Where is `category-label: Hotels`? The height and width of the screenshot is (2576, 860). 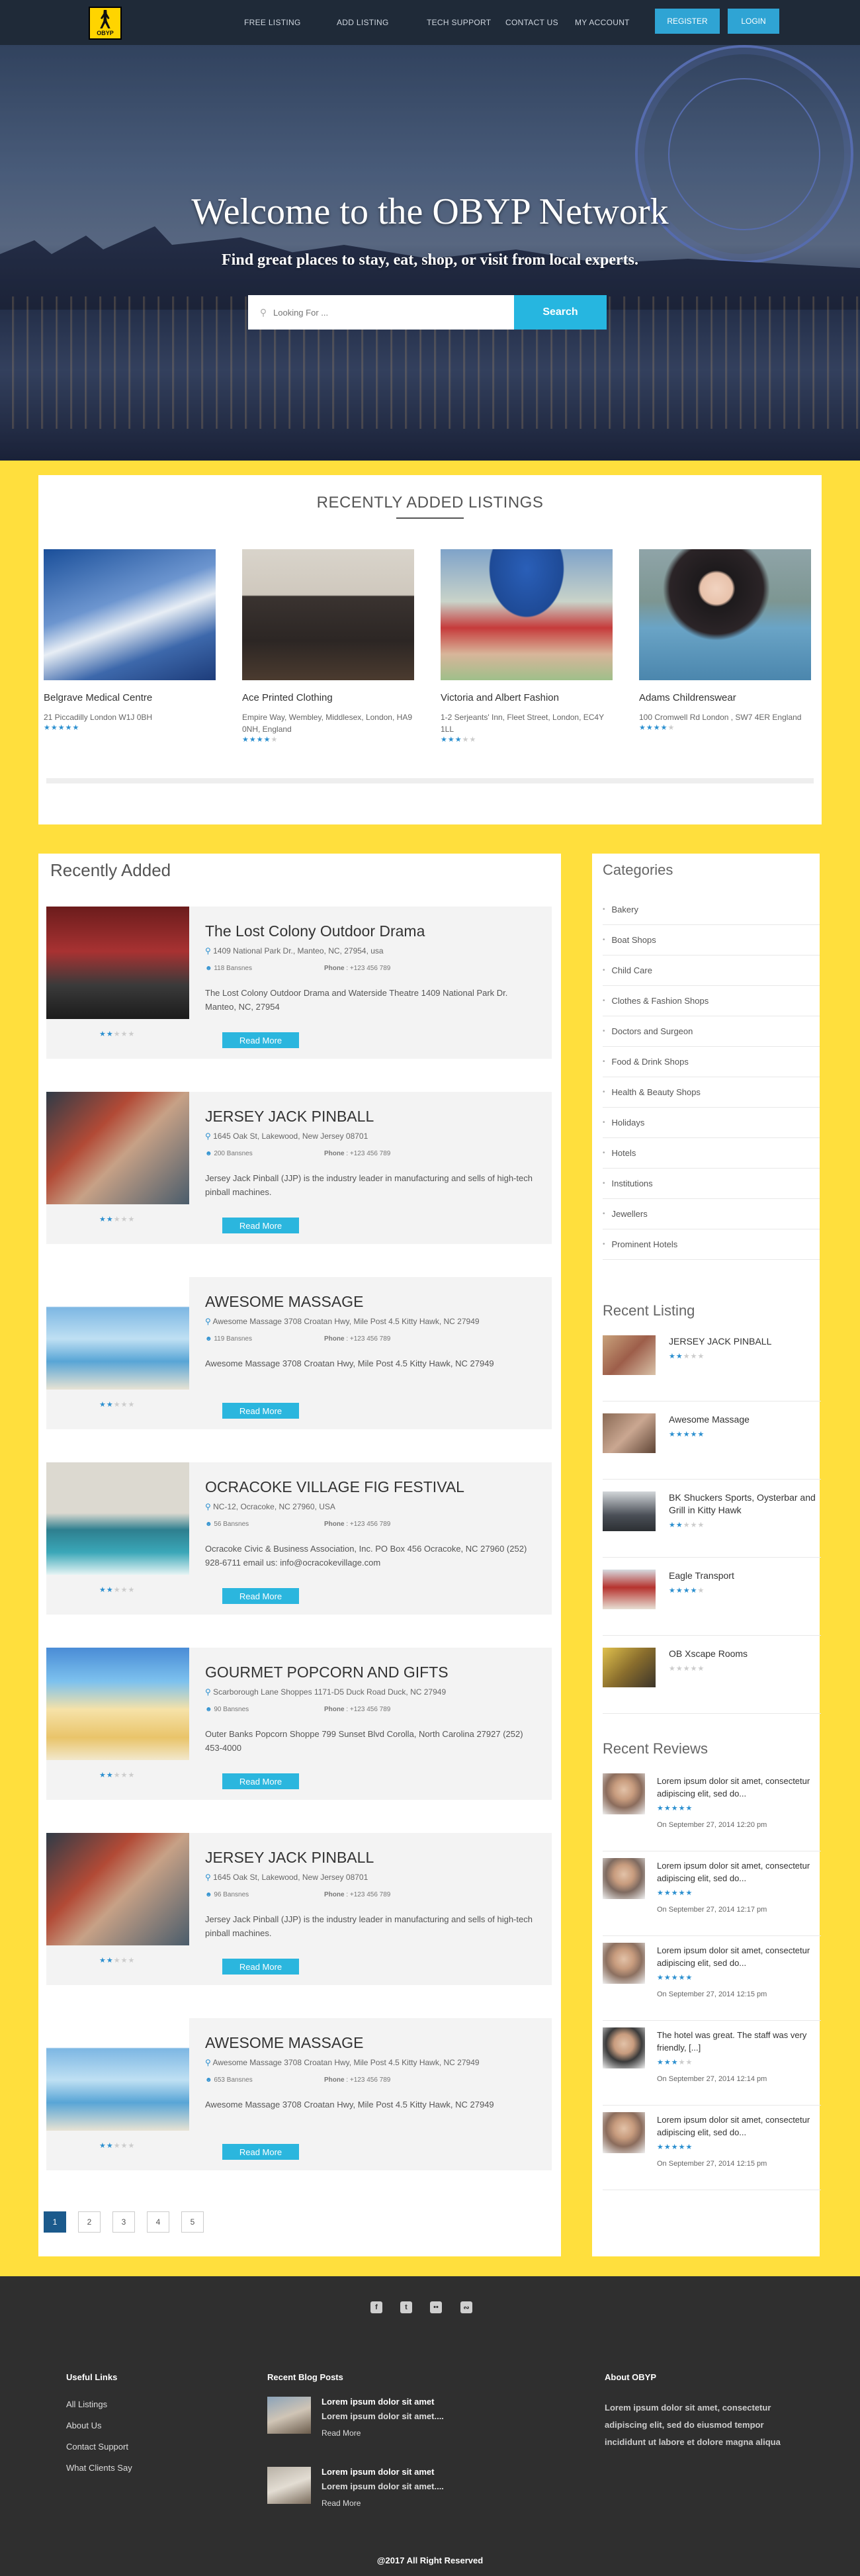 category-label: Hotels is located at coordinates (624, 1153).